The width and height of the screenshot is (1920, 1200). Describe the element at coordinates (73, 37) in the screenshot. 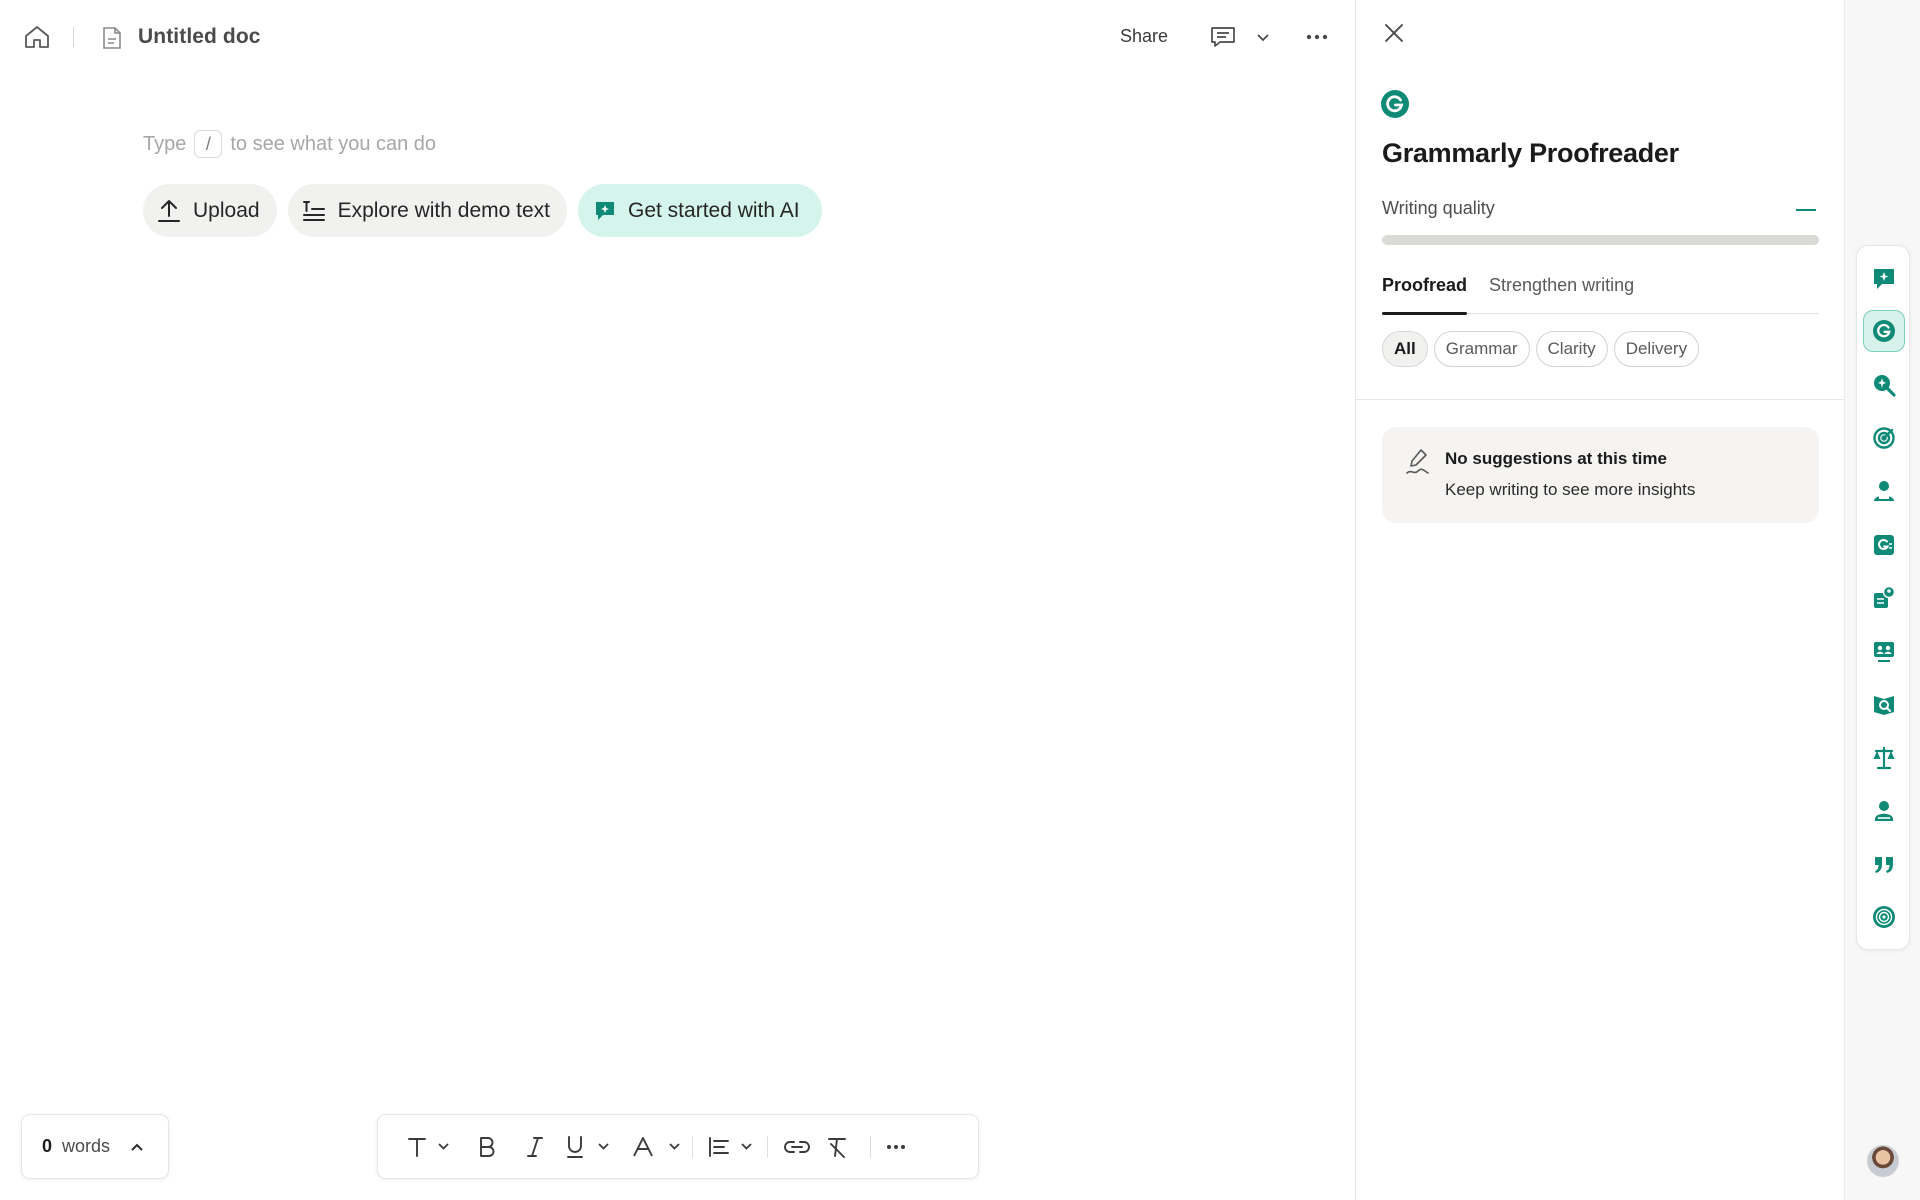

I see `divider` at that location.